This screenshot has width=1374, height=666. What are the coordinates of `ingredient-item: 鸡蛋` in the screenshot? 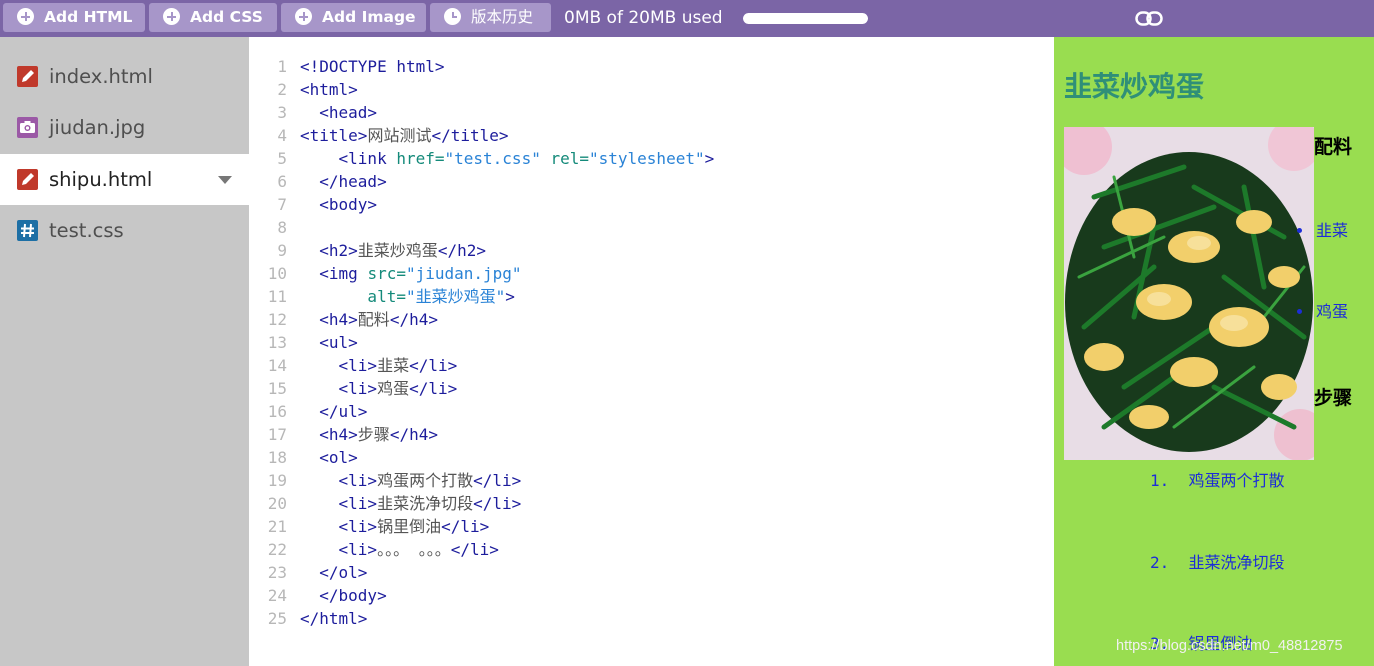 It's located at (1322, 310).